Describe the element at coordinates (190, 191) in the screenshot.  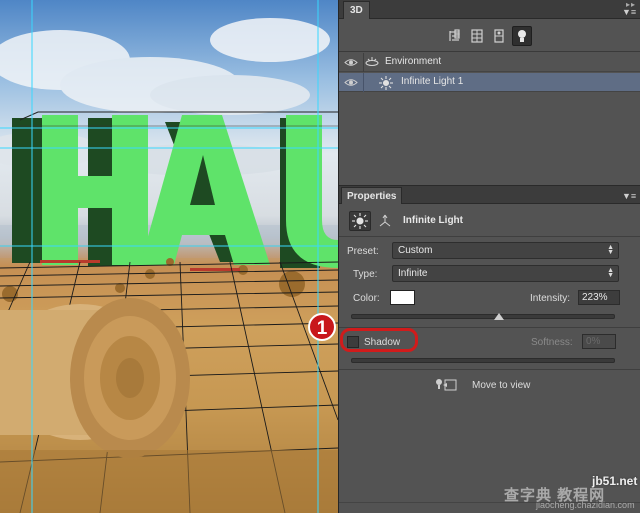
I see `3d-text-letters` at that location.